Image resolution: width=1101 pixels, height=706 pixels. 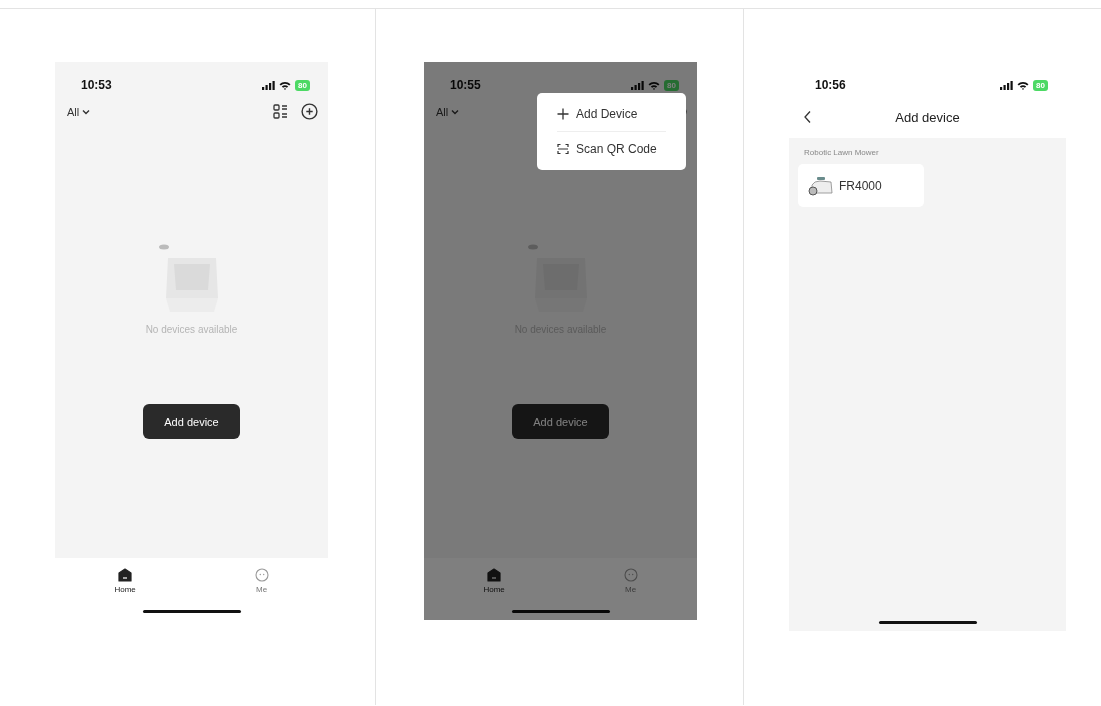 What do you see at coordinates (861, 185) in the screenshot?
I see `device-card: FR4000` at bounding box center [861, 185].